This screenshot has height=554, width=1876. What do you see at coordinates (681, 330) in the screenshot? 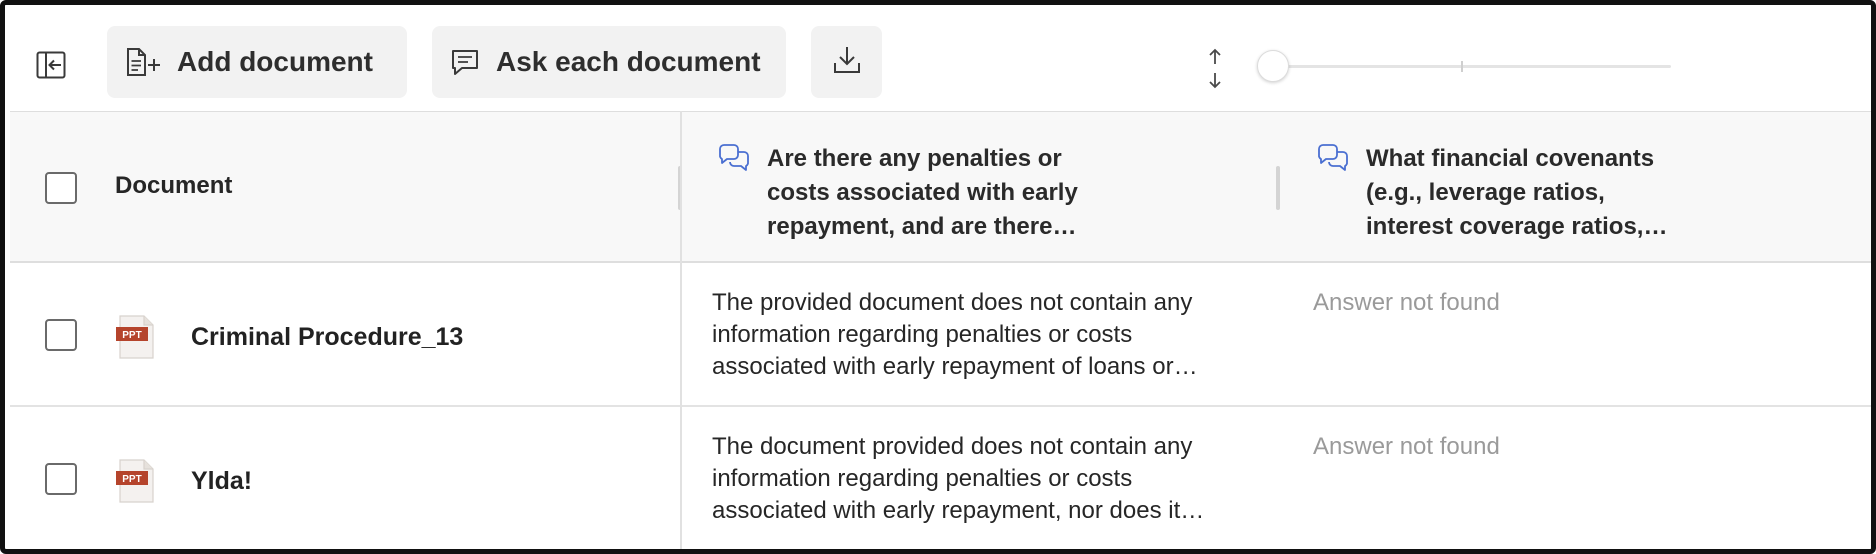
I see `column-divider` at bounding box center [681, 330].